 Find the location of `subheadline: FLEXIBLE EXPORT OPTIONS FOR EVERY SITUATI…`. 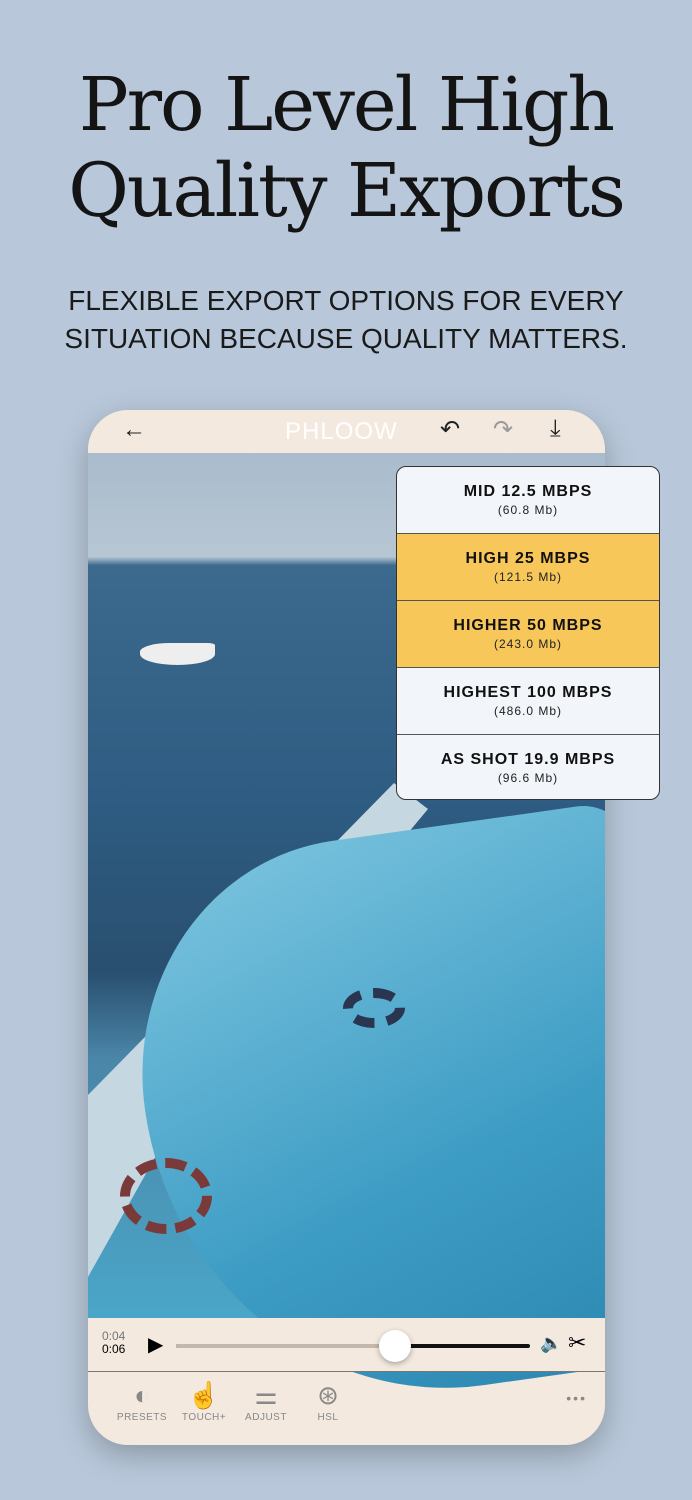

subheadline: FLEXIBLE EXPORT OPTIONS FOR EVERY SITUATI… is located at coordinates (346, 320).